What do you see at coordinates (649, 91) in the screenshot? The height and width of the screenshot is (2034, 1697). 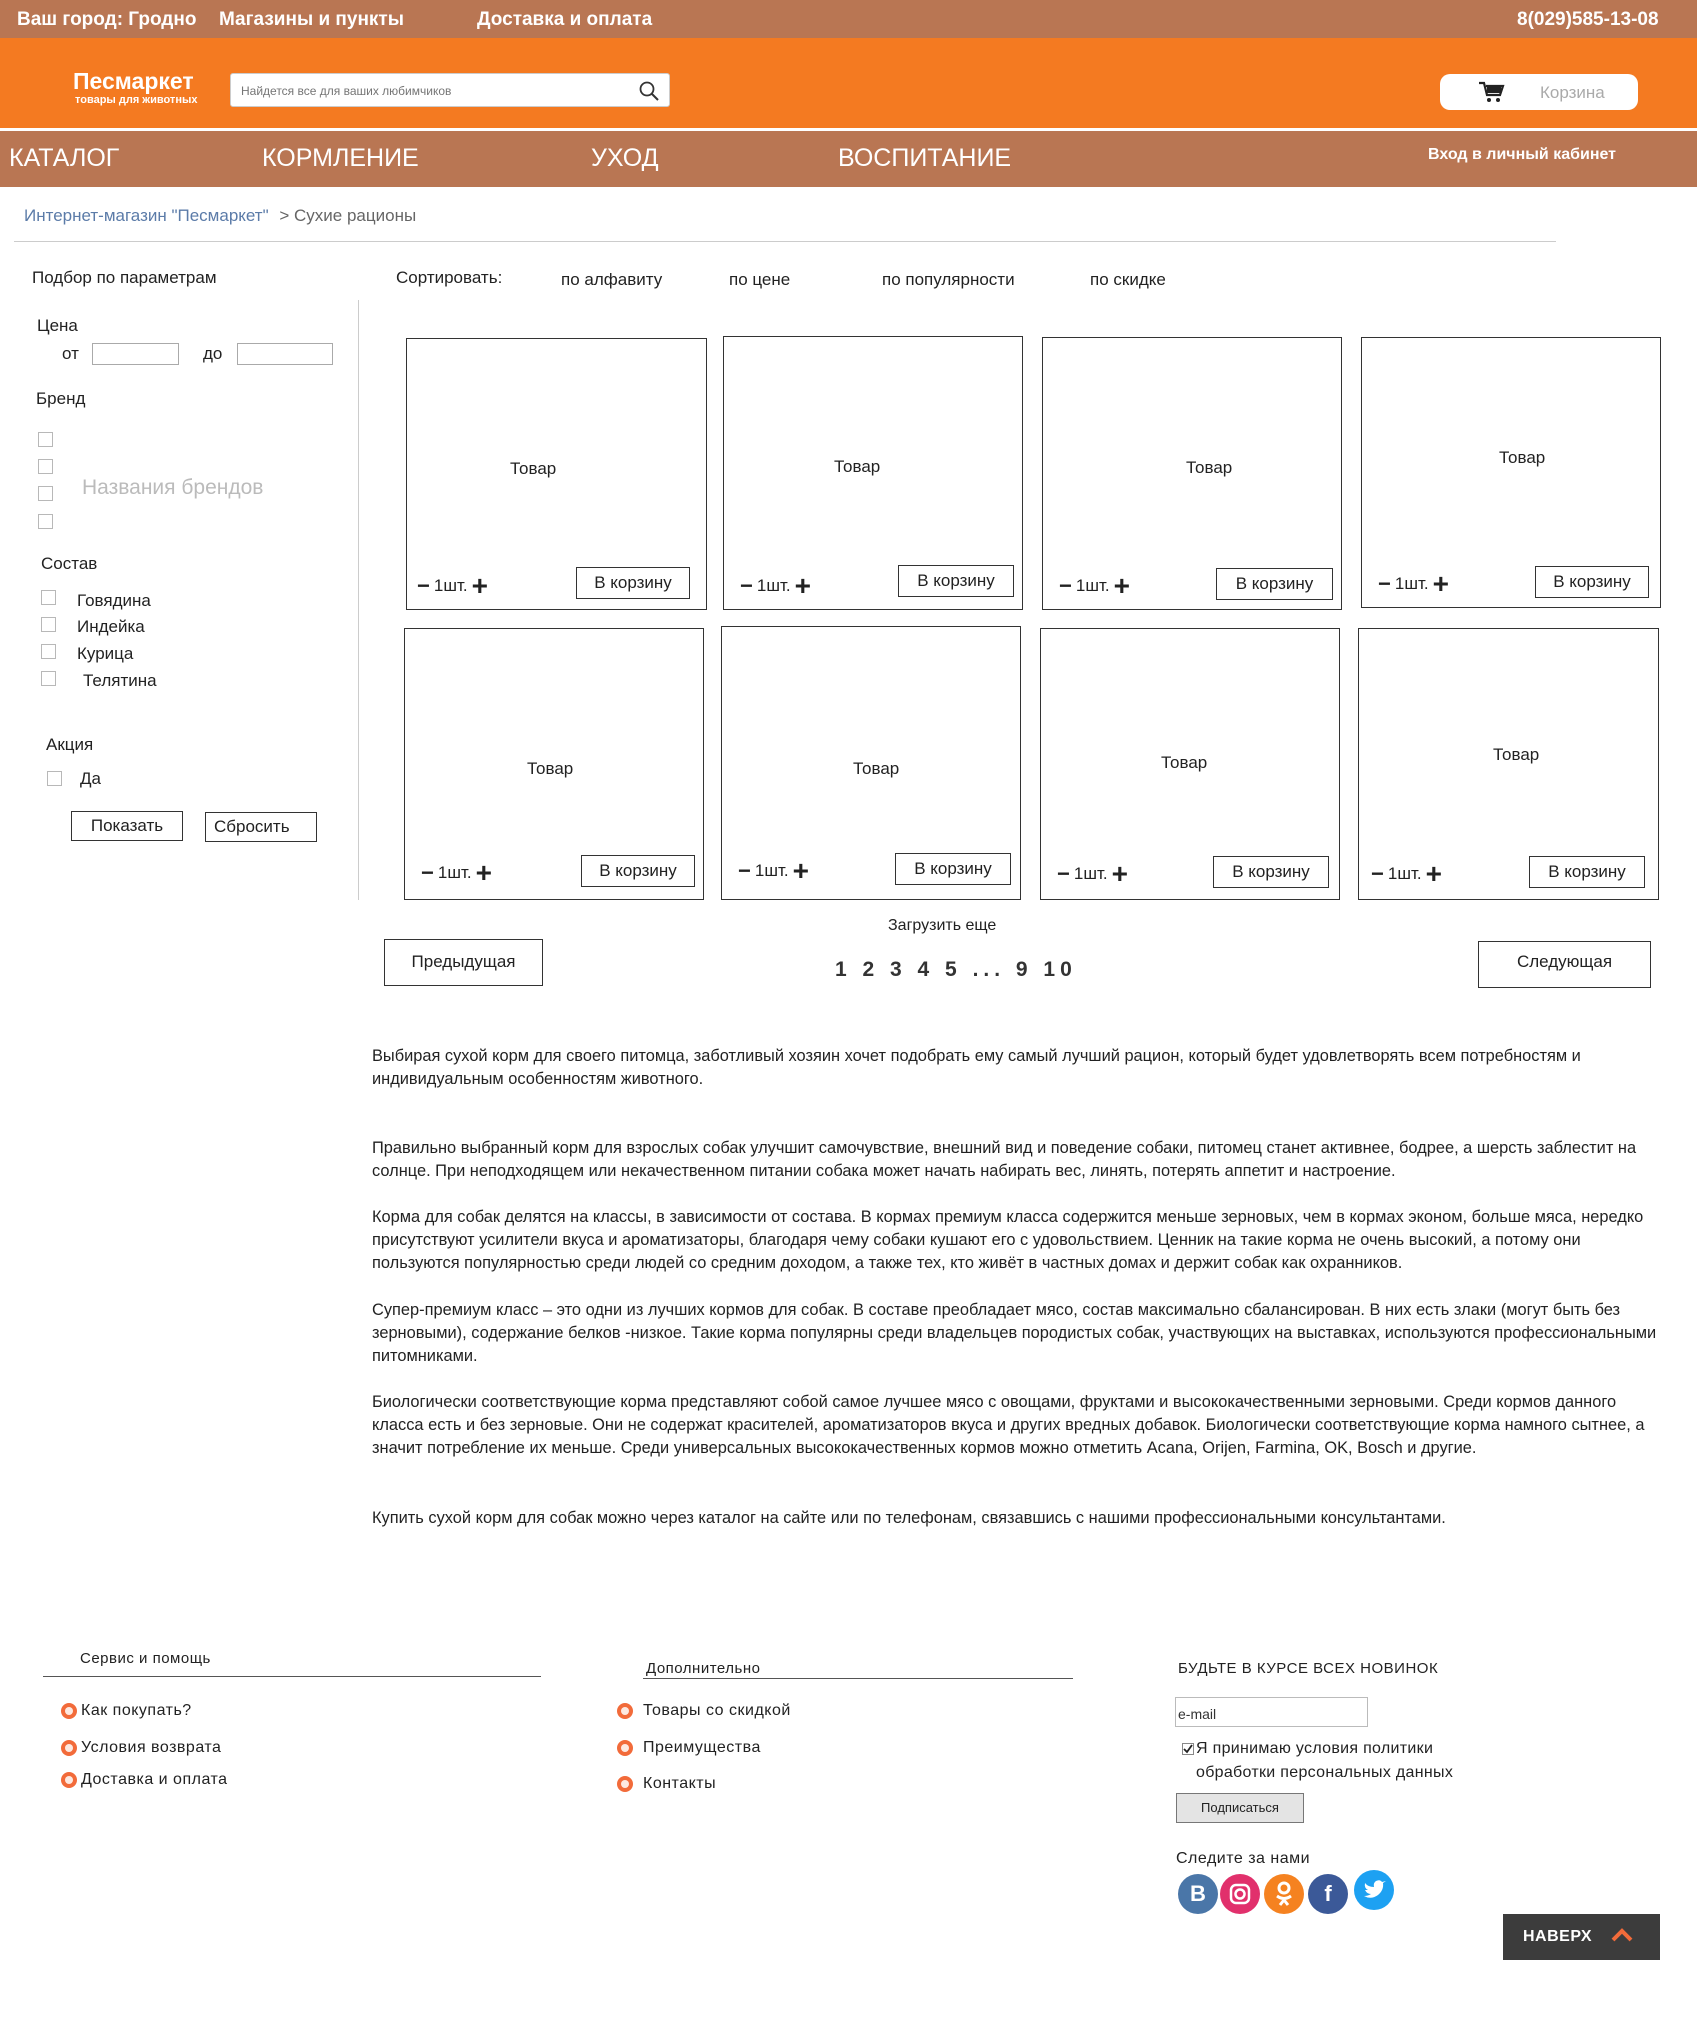 I see `search-icon` at bounding box center [649, 91].